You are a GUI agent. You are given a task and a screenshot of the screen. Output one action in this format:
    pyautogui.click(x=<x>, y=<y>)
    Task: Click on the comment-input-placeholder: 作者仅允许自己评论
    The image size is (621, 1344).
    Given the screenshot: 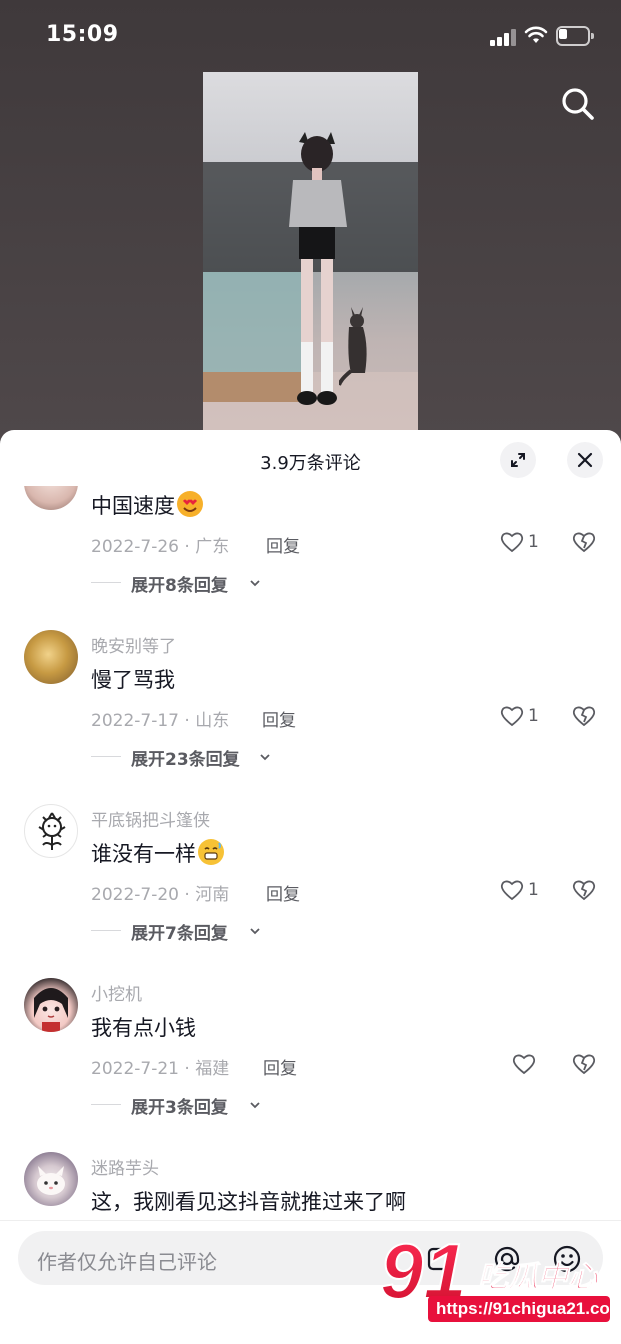 What is the action you would take?
    pyautogui.click(x=127, y=1262)
    